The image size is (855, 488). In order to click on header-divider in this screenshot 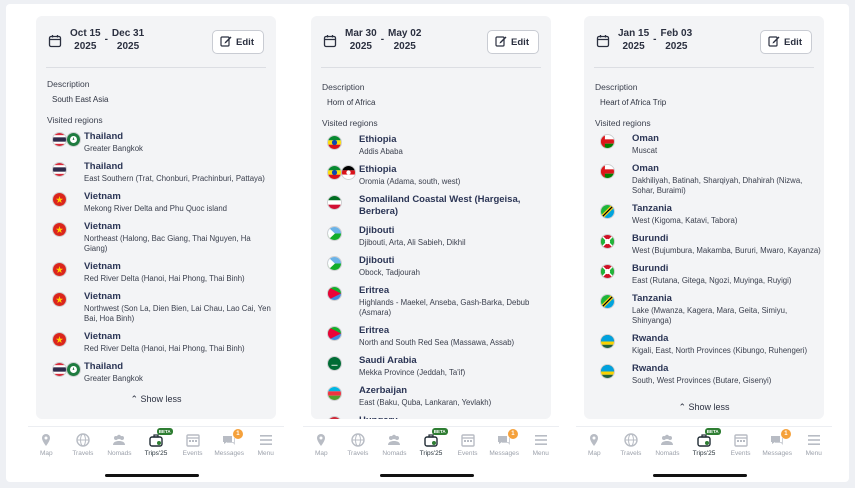, I will do `click(704, 67)`.